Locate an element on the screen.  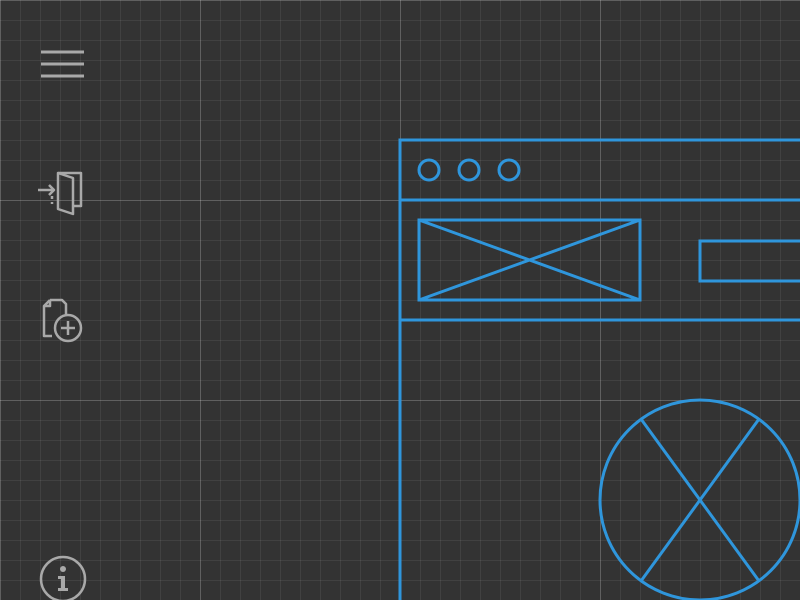
new-file-button is located at coordinates (63, 319).